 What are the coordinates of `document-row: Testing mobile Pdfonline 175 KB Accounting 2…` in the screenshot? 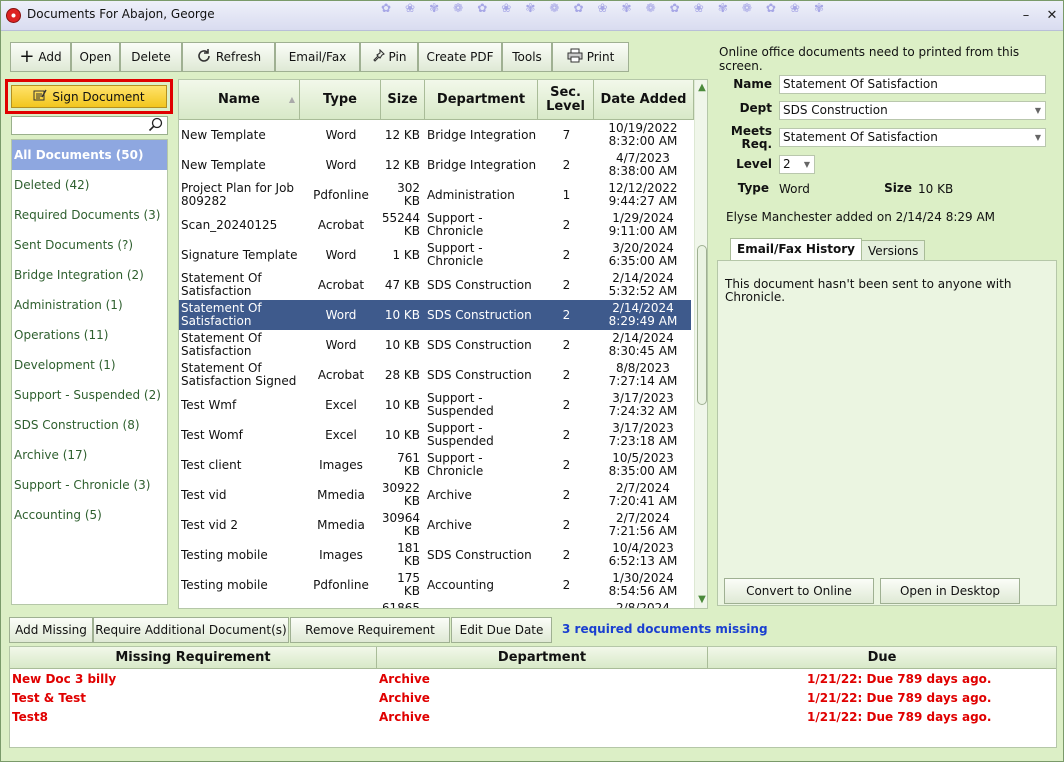 It's located at (435, 585).